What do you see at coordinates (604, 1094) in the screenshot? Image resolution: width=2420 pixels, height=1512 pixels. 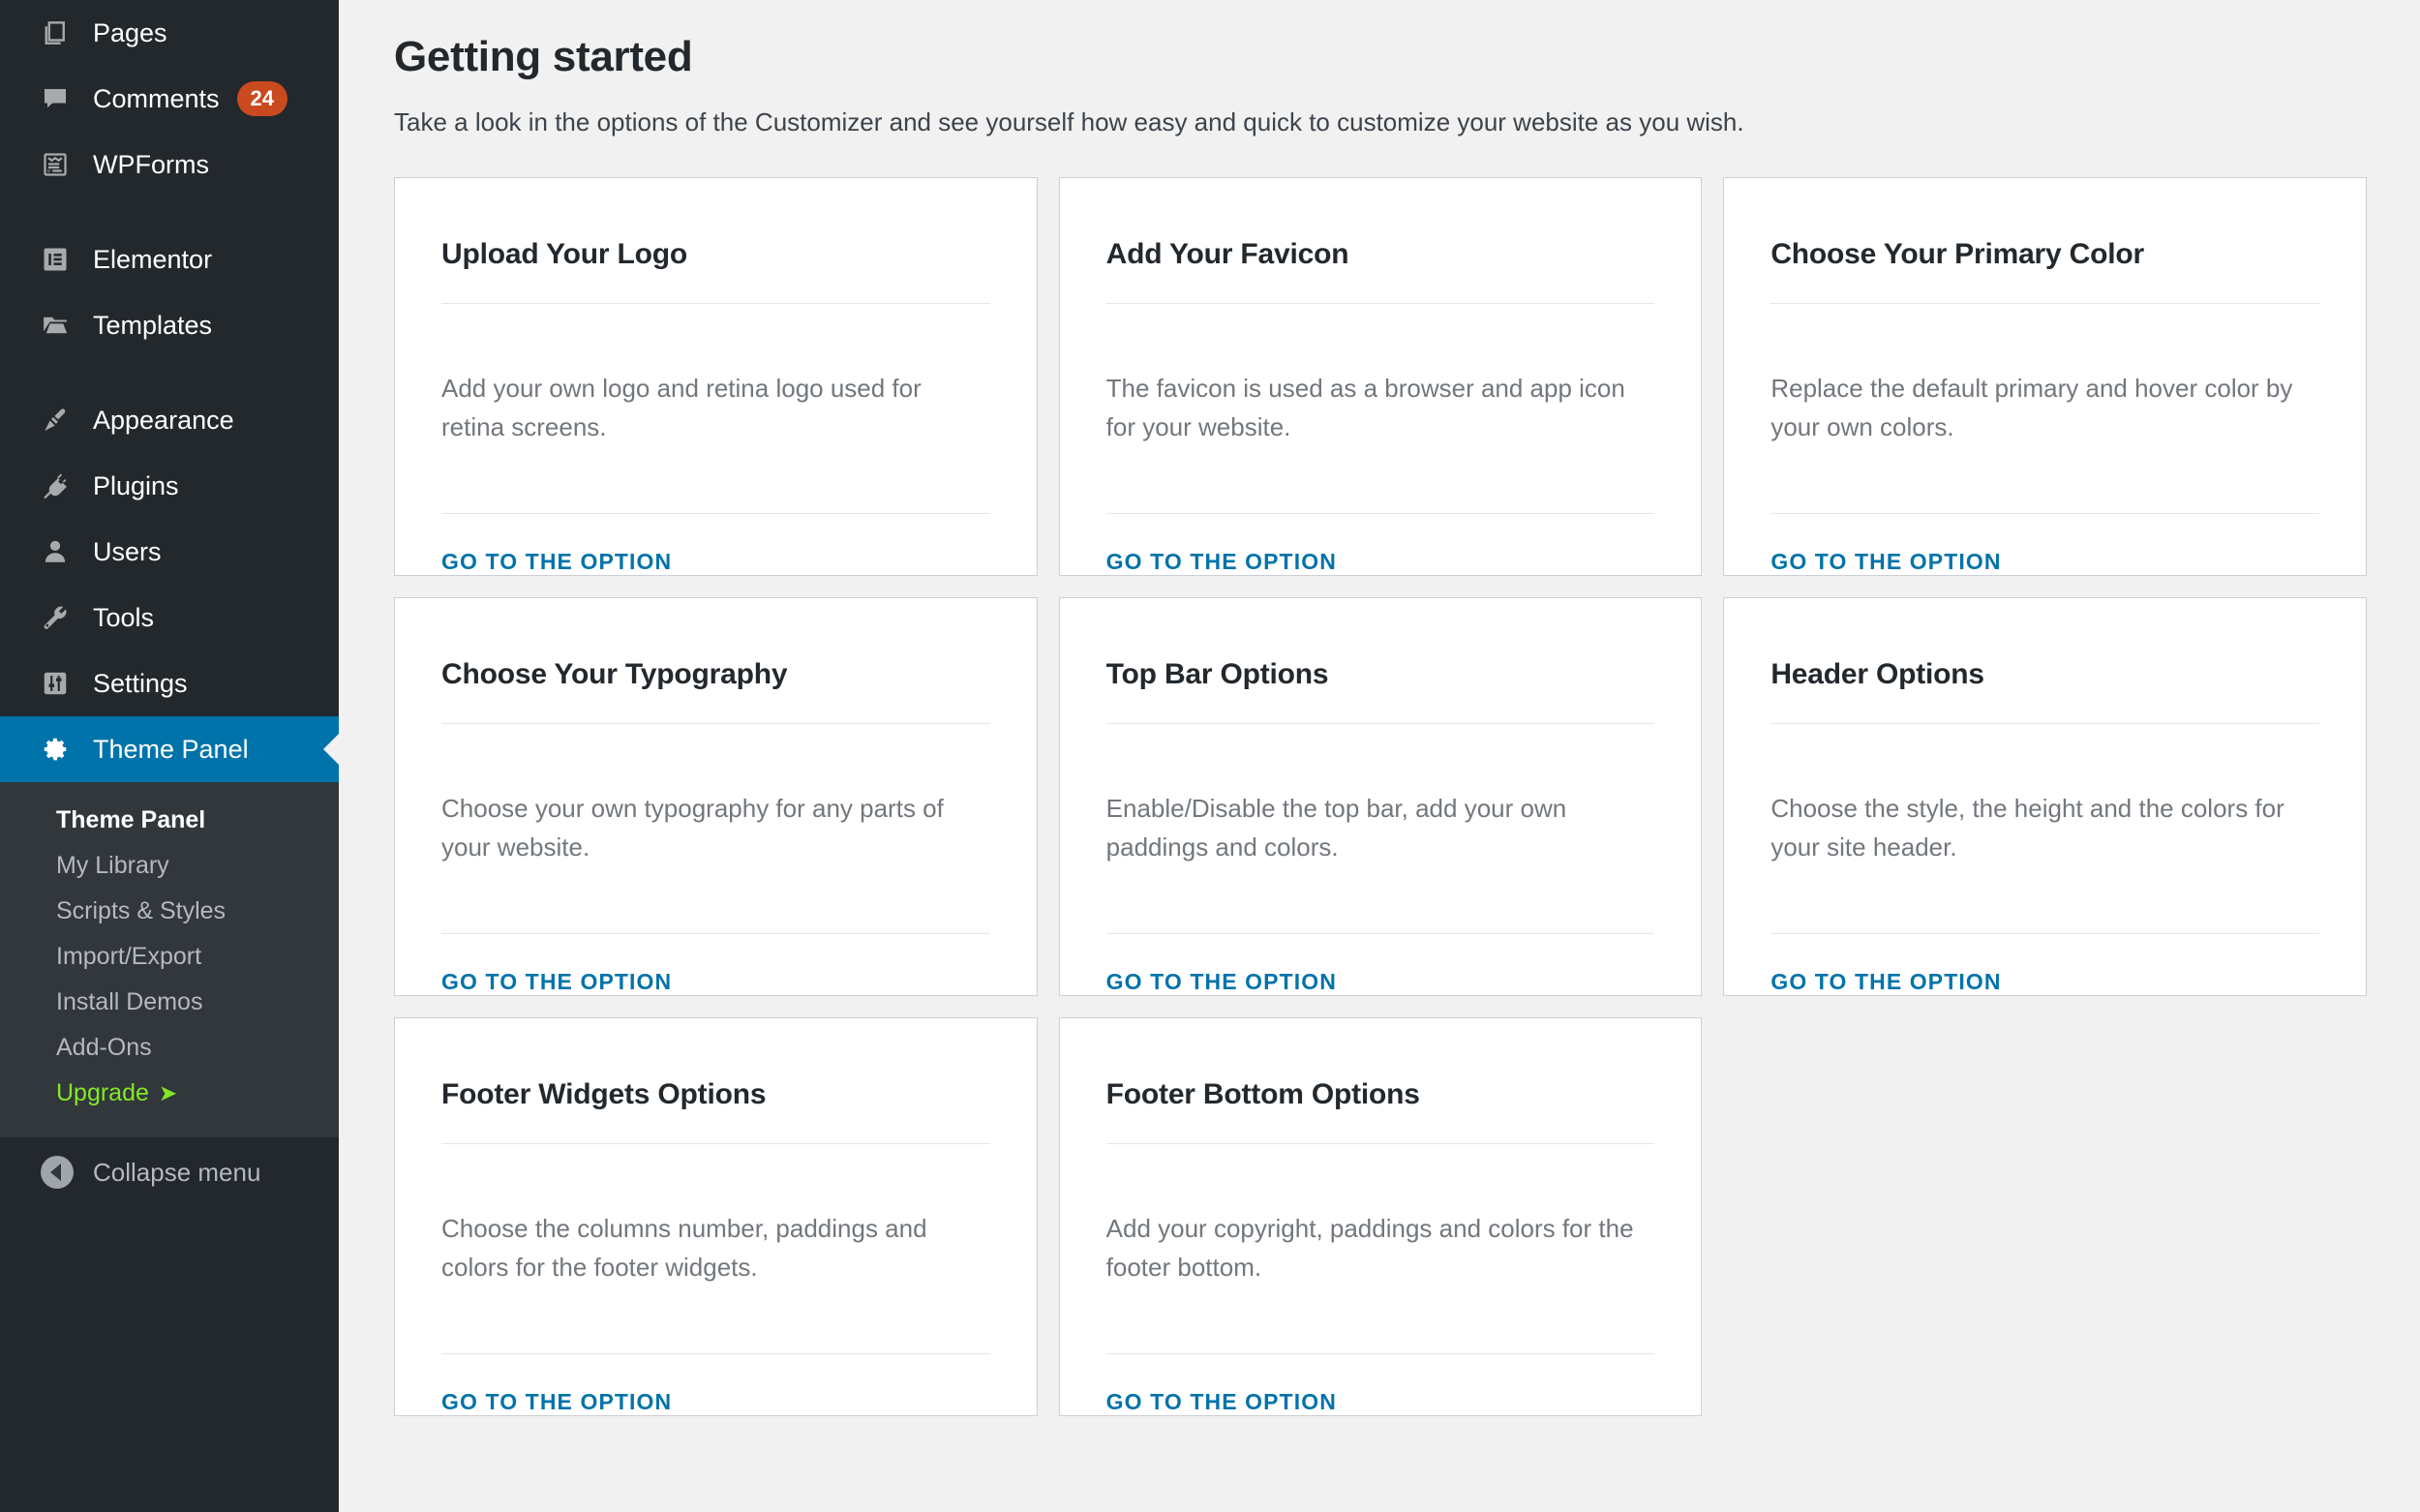 I see `card-title: Footer Widgets Options` at bounding box center [604, 1094].